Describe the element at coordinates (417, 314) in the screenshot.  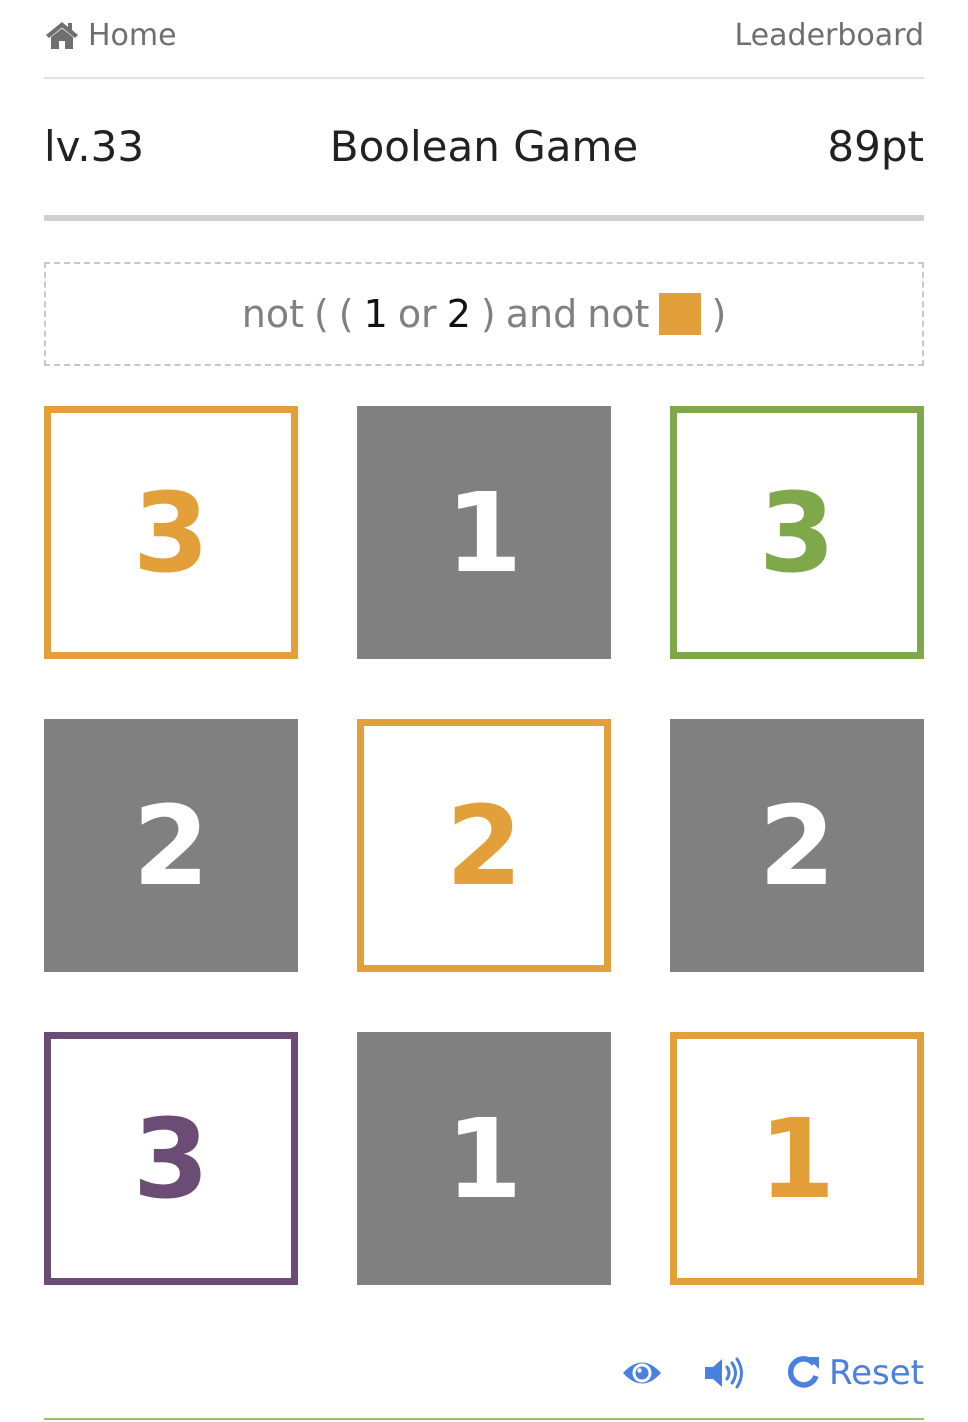
I see `expression-operator: or` at that location.